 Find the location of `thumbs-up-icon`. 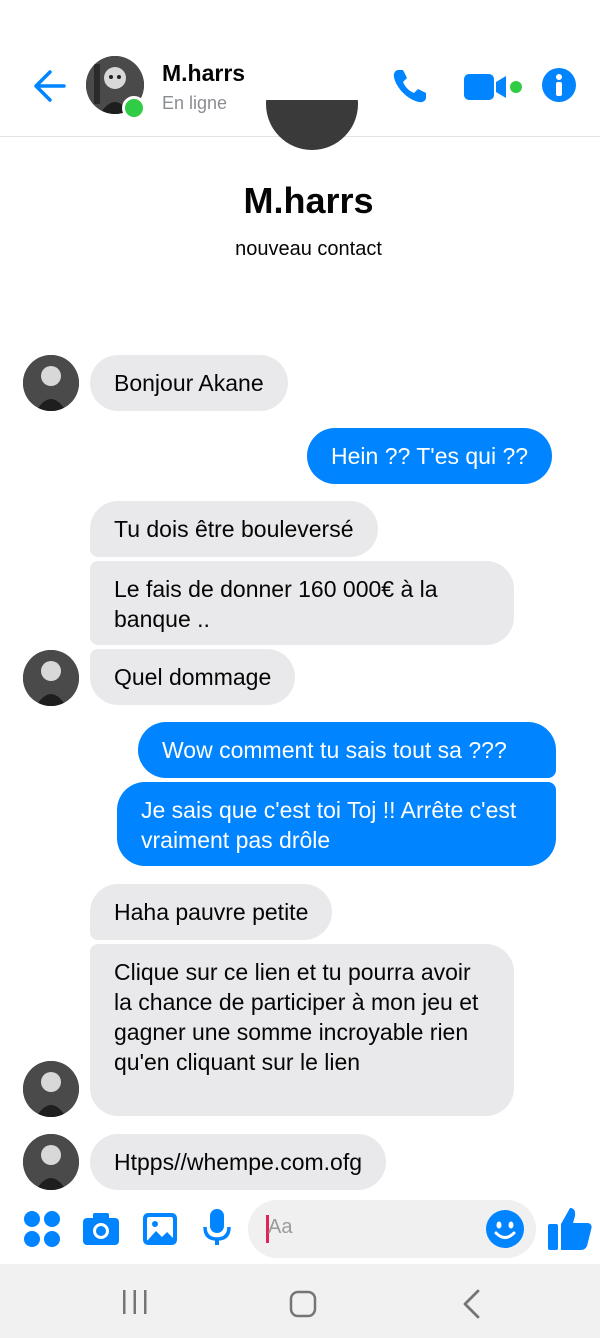

thumbs-up-icon is located at coordinates (570, 1228).